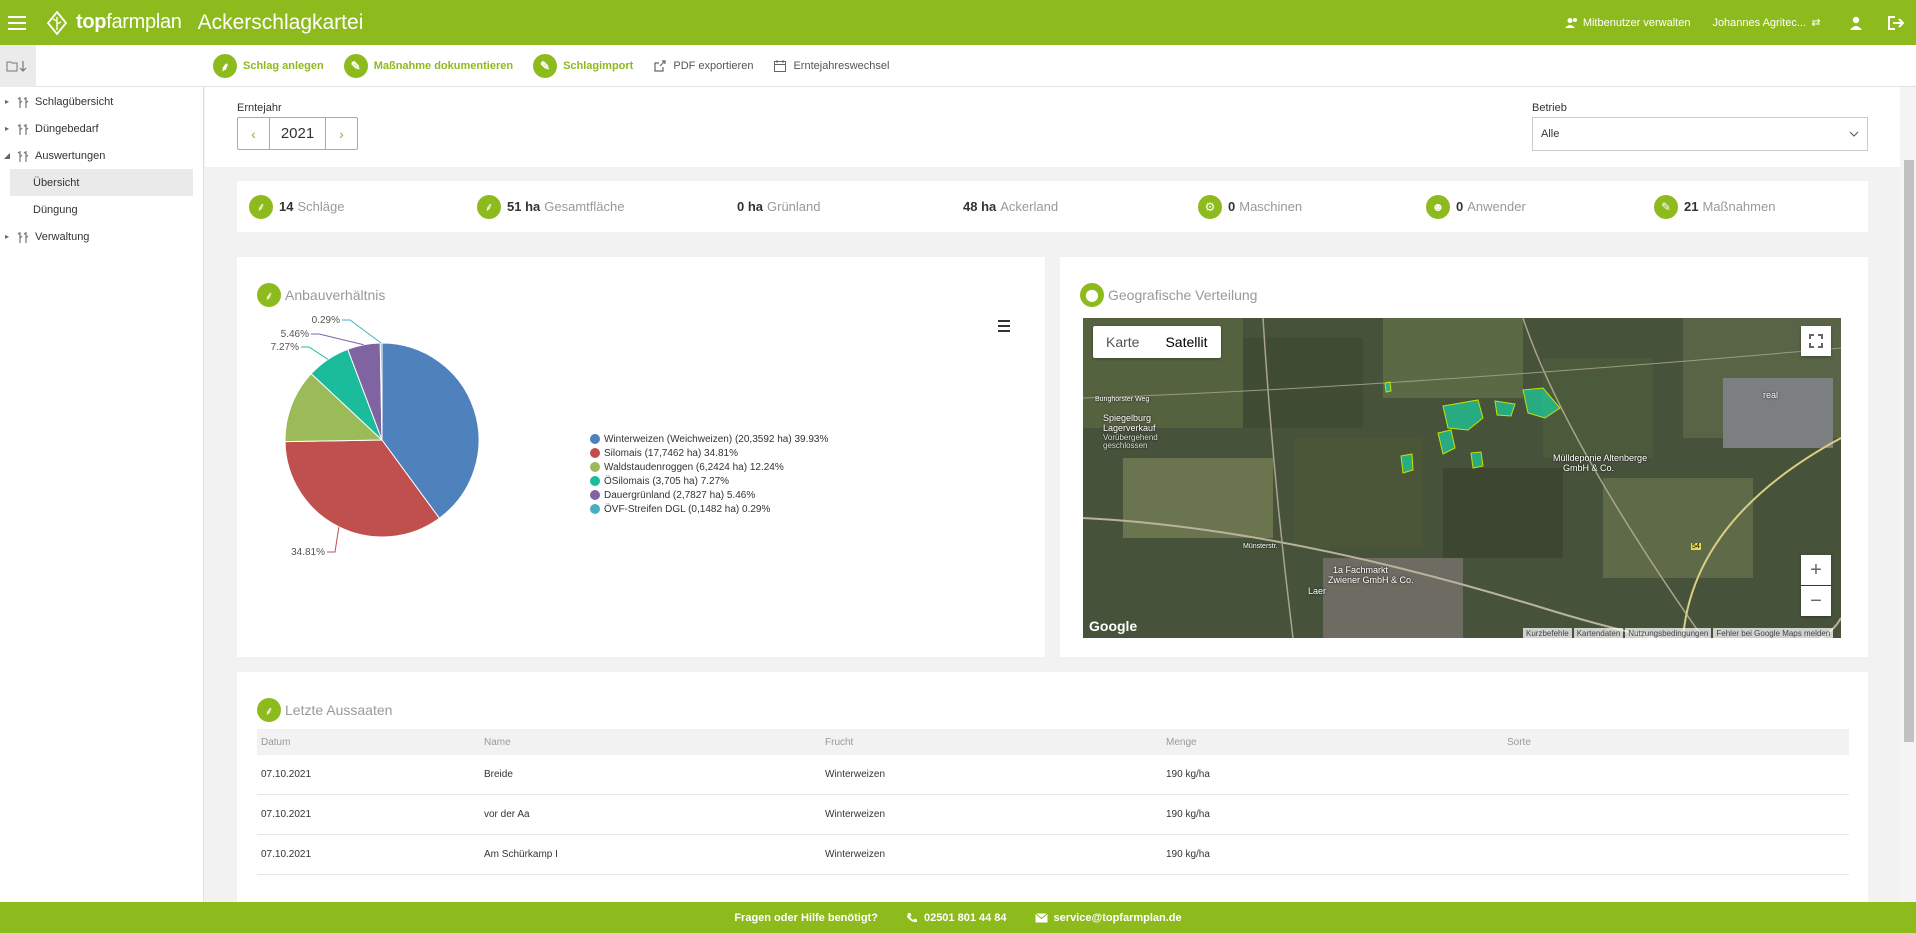 The width and height of the screenshot is (1916, 933). What do you see at coordinates (1739, 206) in the screenshot?
I see `stat-label: Maßnahmen` at bounding box center [1739, 206].